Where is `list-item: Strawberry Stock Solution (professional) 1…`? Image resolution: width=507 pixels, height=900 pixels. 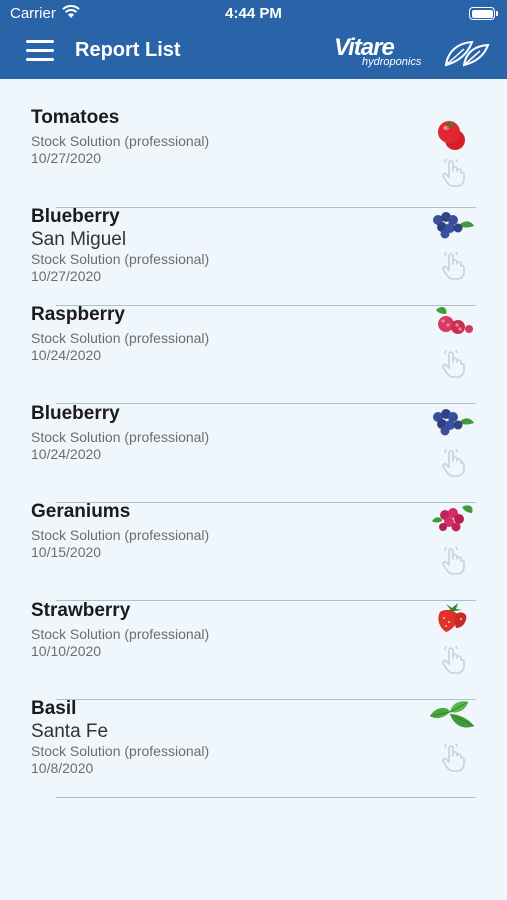 list-item: Strawberry Stock Solution (professional) 1… is located at coordinates (253, 648).